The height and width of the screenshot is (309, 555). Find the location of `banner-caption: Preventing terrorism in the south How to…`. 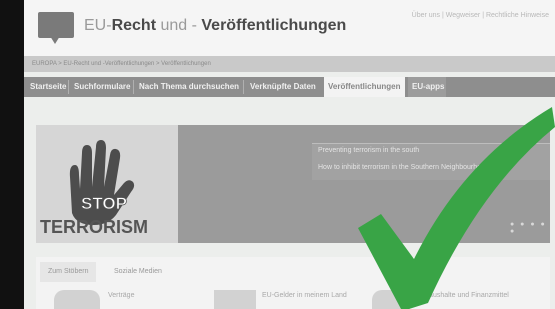

banner-caption: Preventing terrorism in the south How to… is located at coordinates (431, 161).